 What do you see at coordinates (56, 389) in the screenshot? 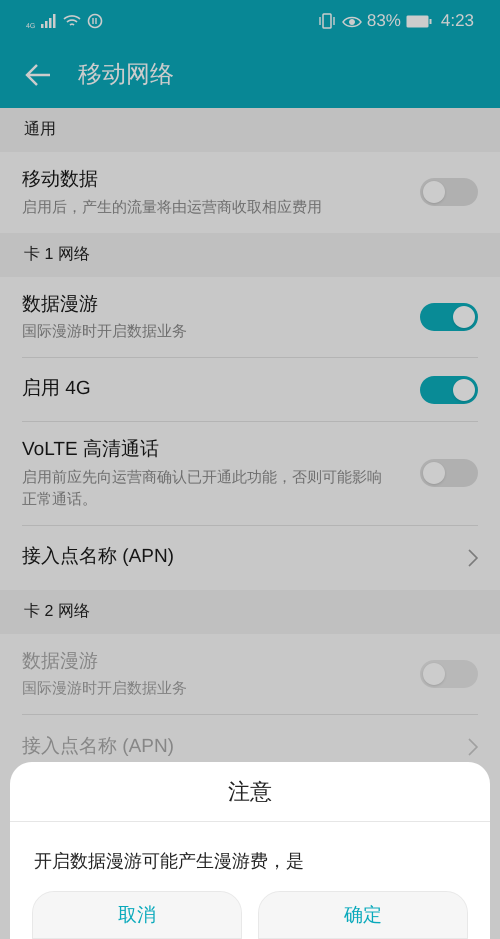
I see `setting-title: 启用 4G` at bounding box center [56, 389].